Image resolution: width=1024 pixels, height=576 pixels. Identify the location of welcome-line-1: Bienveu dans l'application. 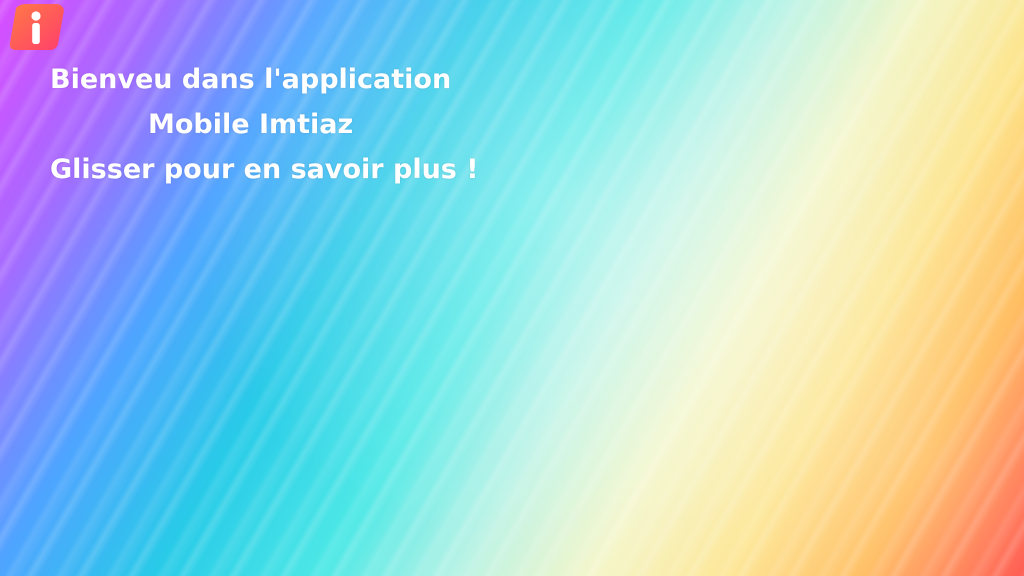
(251, 79).